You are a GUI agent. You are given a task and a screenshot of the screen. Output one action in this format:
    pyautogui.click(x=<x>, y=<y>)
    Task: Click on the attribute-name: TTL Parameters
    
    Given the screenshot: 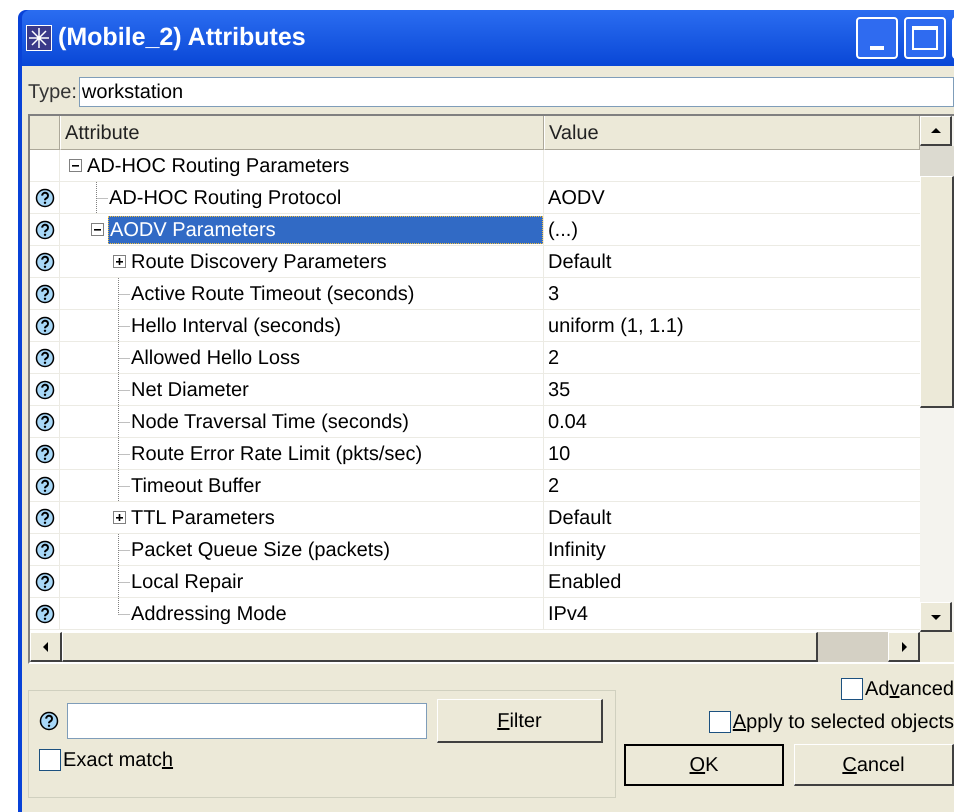 What is the action you would take?
    pyautogui.click(x=336, y=518)
    